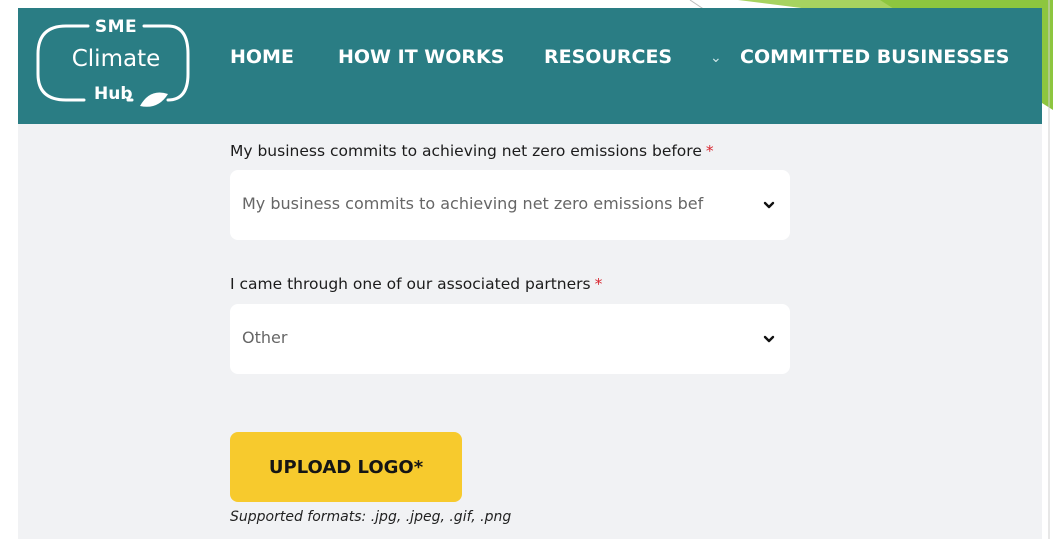 This screenshot has height=539, width=1053. Describe the element at coordinates (113, 94) in the screenshot. I see `logo-hub-text: Hub` at that location.